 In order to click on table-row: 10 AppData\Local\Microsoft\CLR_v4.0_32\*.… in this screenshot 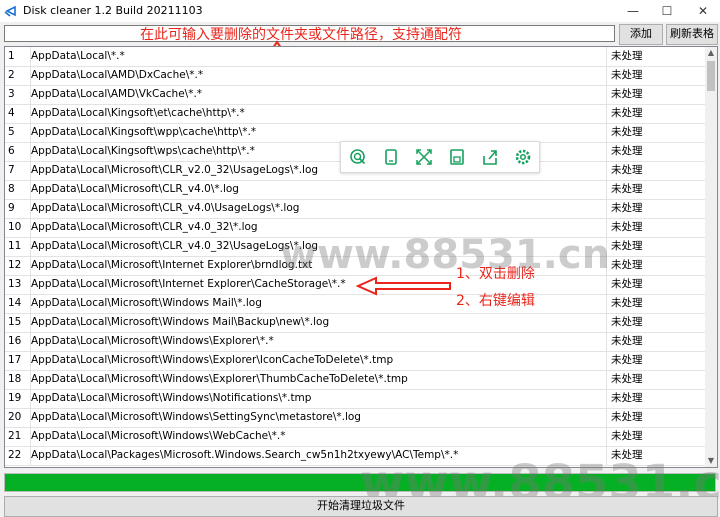, I will do `click(355, 228)`.